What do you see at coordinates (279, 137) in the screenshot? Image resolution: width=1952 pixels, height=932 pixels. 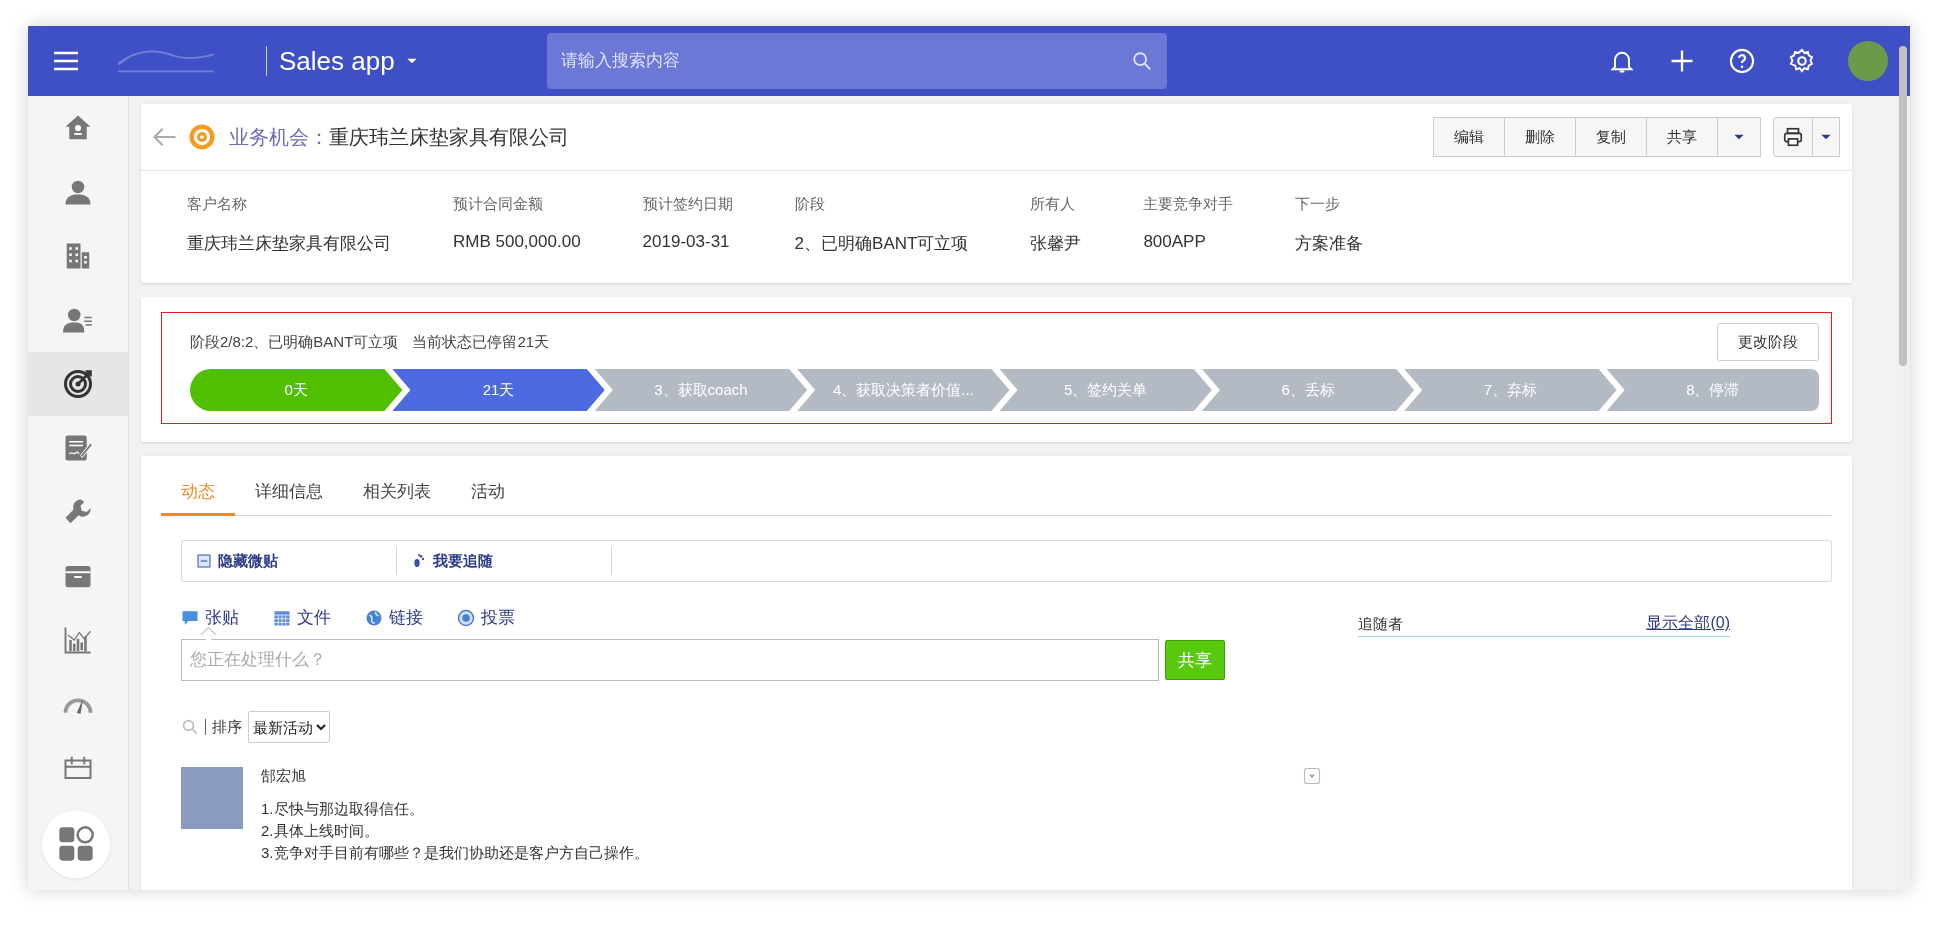 I see `record-type: 业务机会：` at bounding box center [279, 137].